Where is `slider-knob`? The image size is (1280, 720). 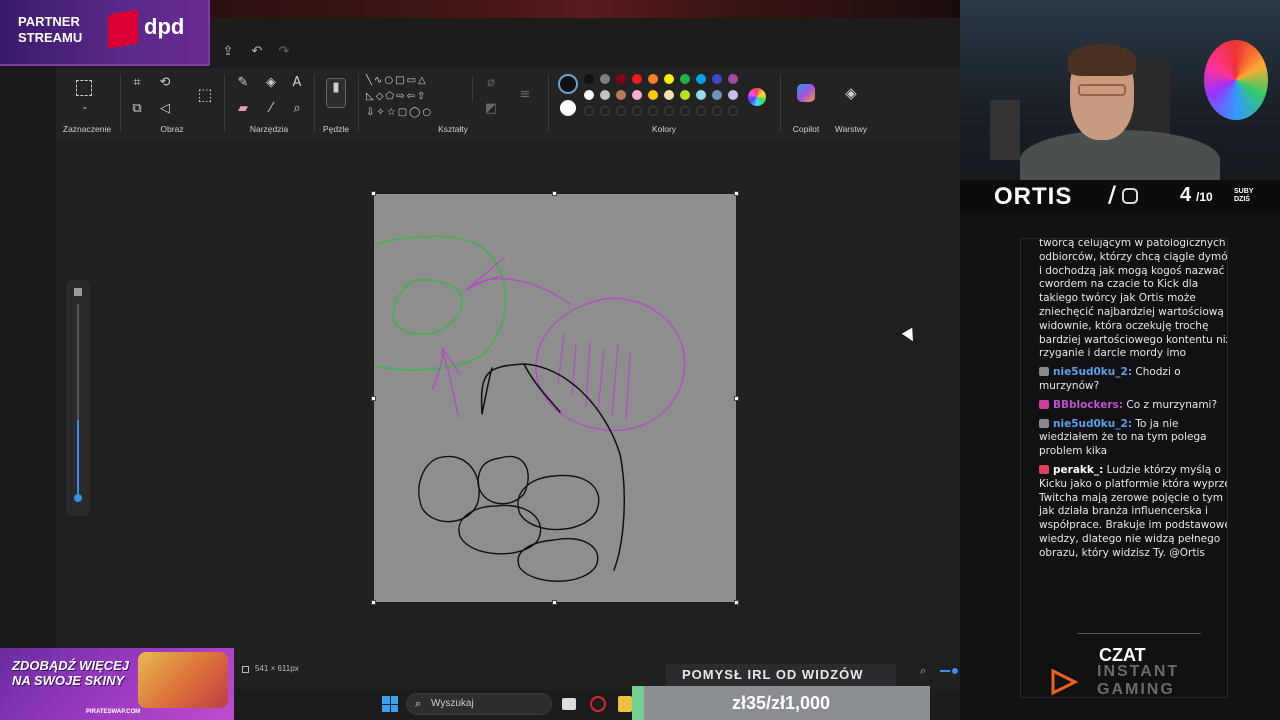 slider-knob is located at coordinates (78, 498).